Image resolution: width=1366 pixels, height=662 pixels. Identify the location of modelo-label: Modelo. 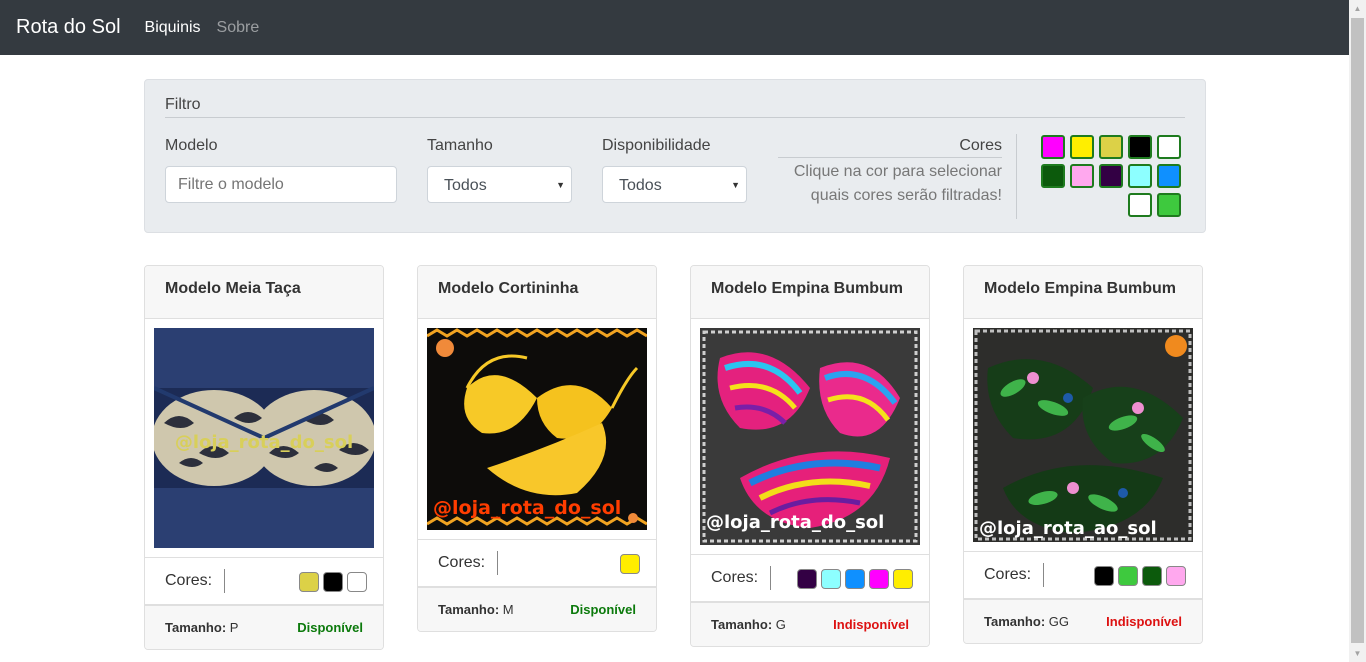
(191, 145).